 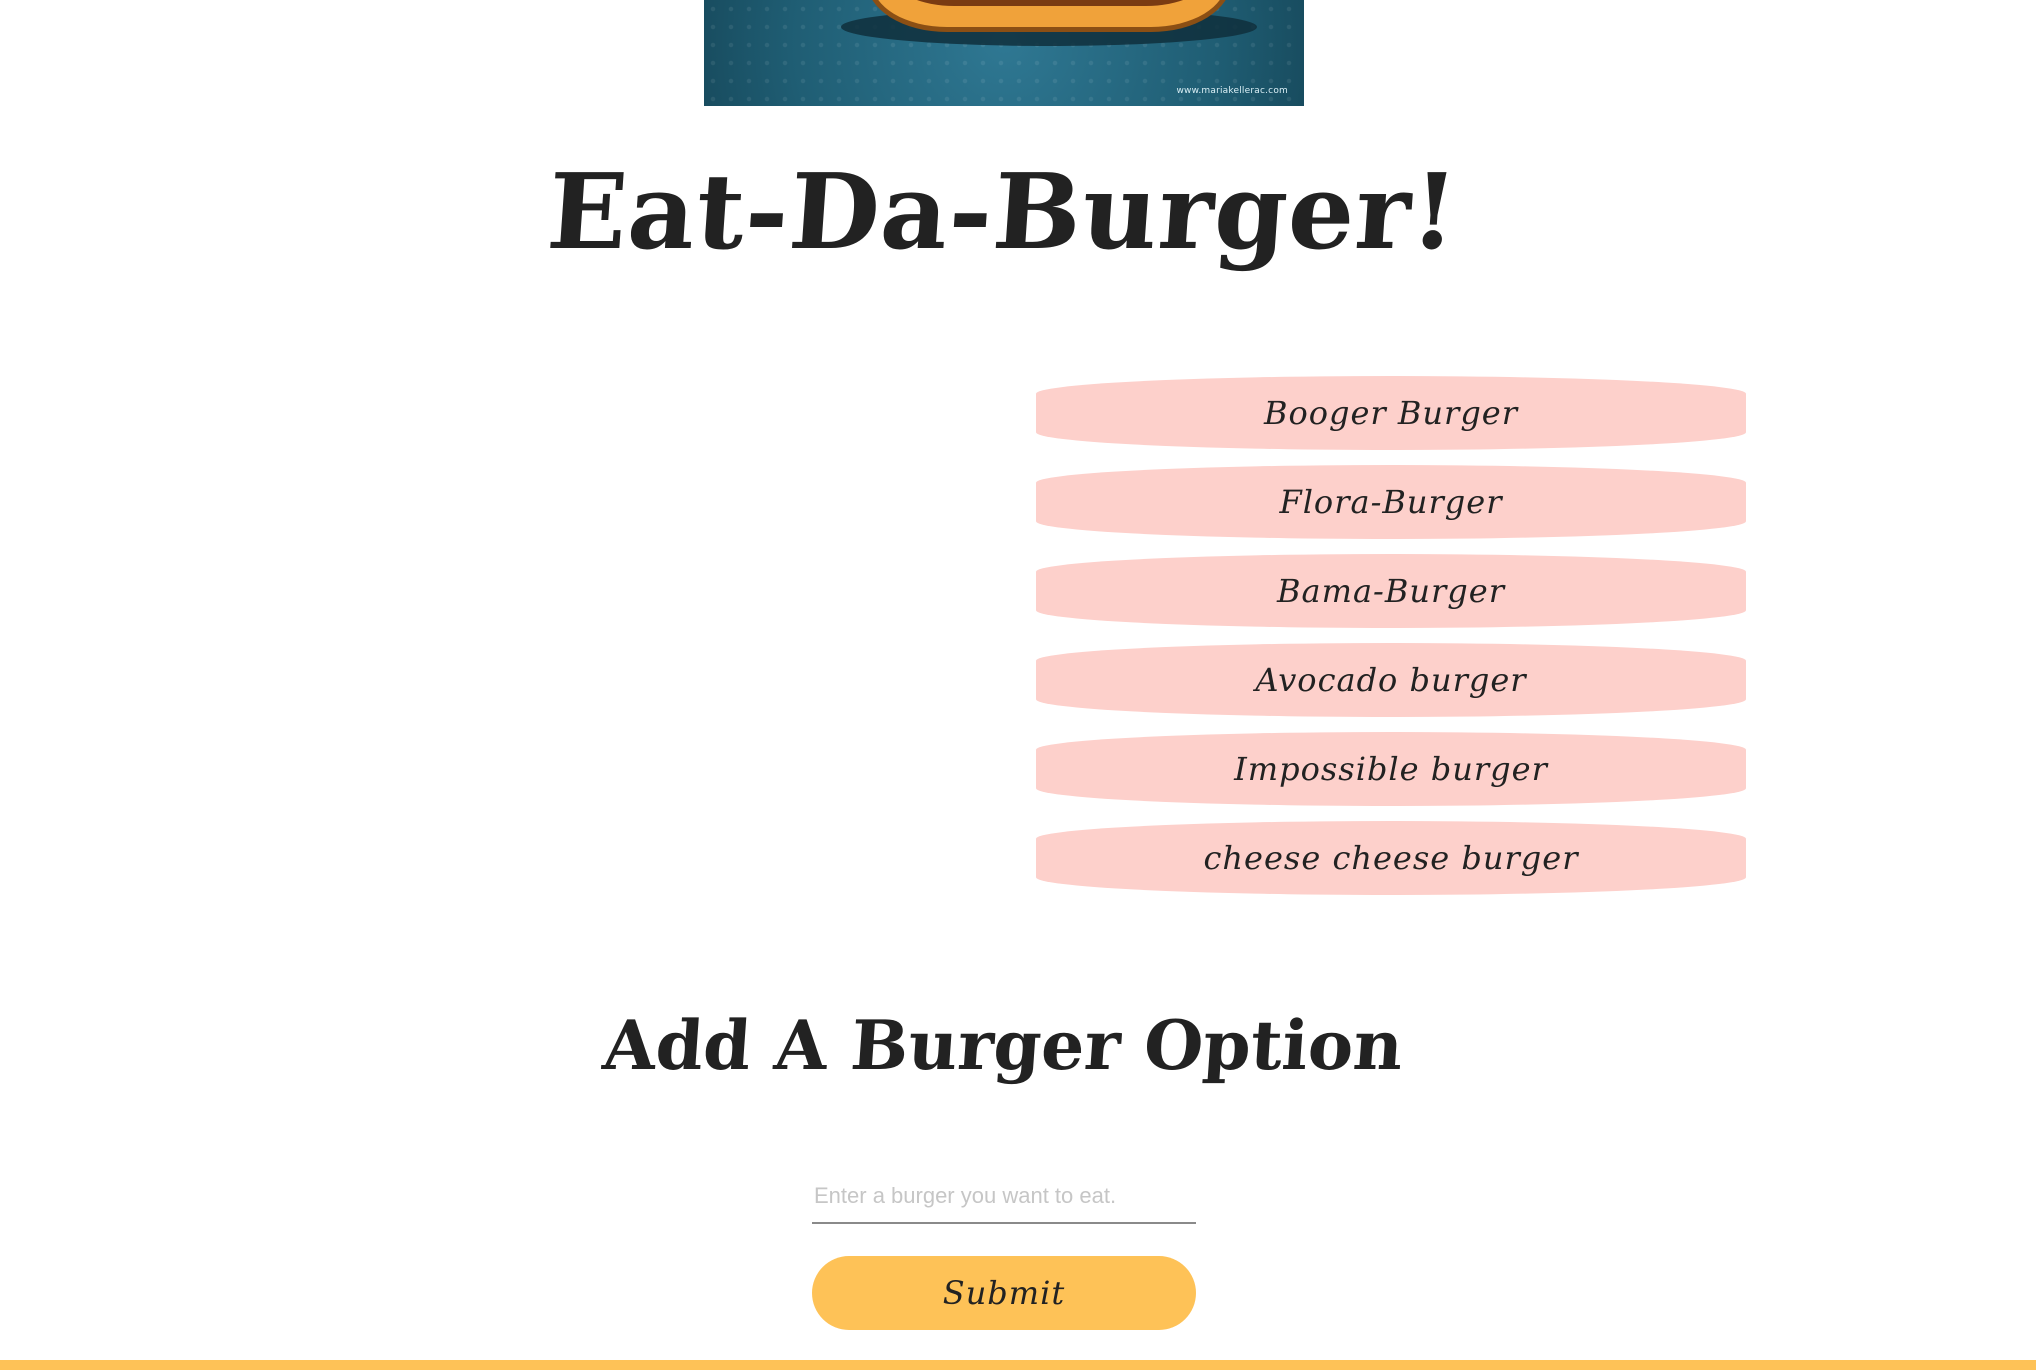 I want to click on burger-item-label: Bama-Burger, so click(x=1391, y=591).